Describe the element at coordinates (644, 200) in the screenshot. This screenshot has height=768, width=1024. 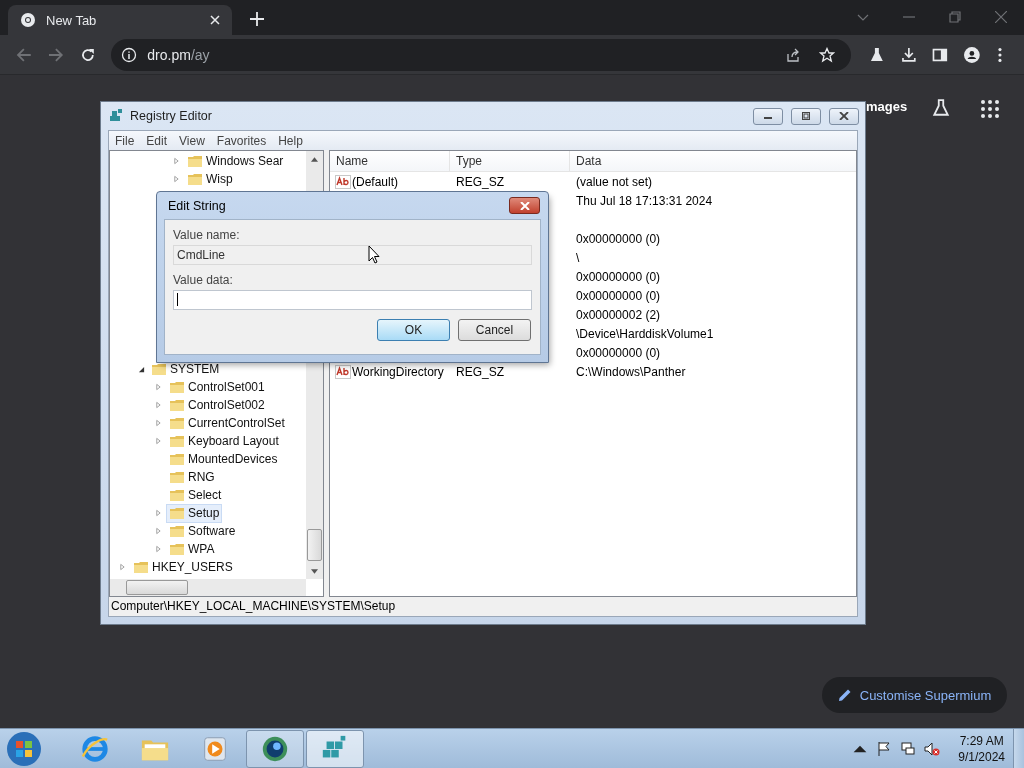
I see `value-data: Thu Jul 18 17:13:31 2024` at that location.